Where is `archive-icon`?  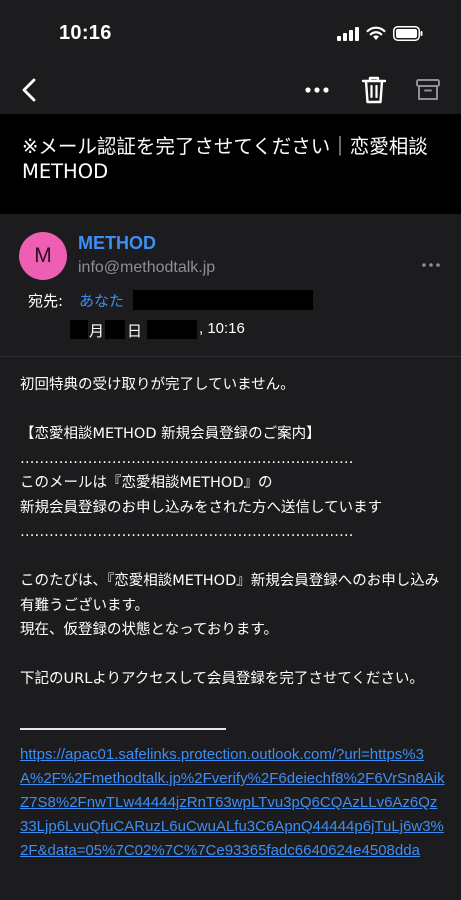
archive-icon is located at coordinates (428, 89).